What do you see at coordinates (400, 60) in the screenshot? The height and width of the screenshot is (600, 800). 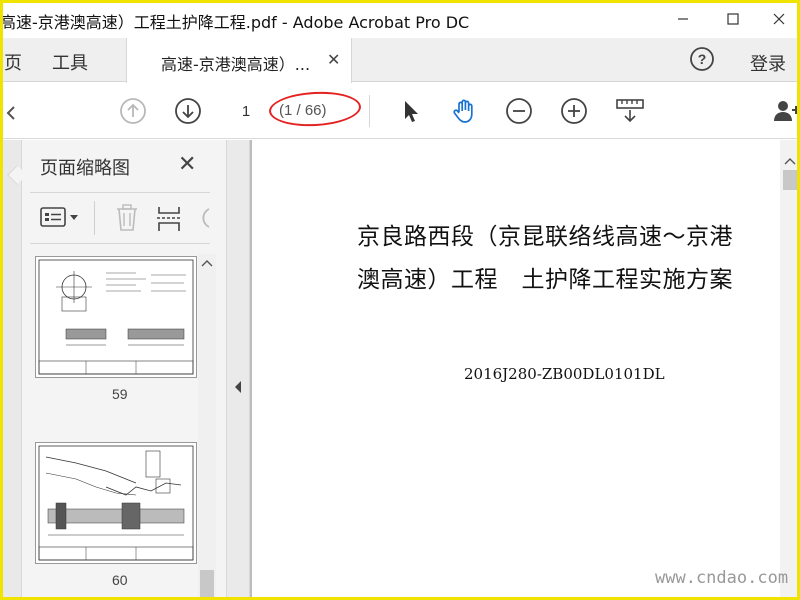 I see `menu-bar: 页 工具` at bounding box center [400, 60].